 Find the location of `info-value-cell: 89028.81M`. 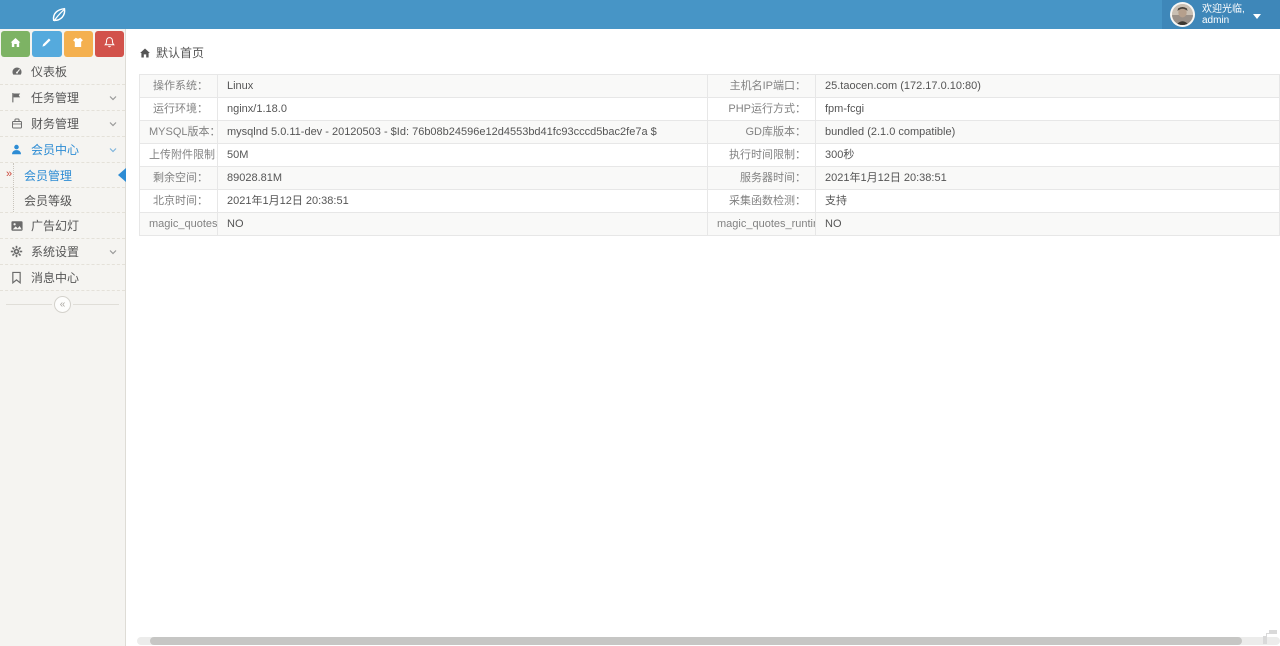

info-value-cell: 89028.81M is located at coordinates (462, 178).